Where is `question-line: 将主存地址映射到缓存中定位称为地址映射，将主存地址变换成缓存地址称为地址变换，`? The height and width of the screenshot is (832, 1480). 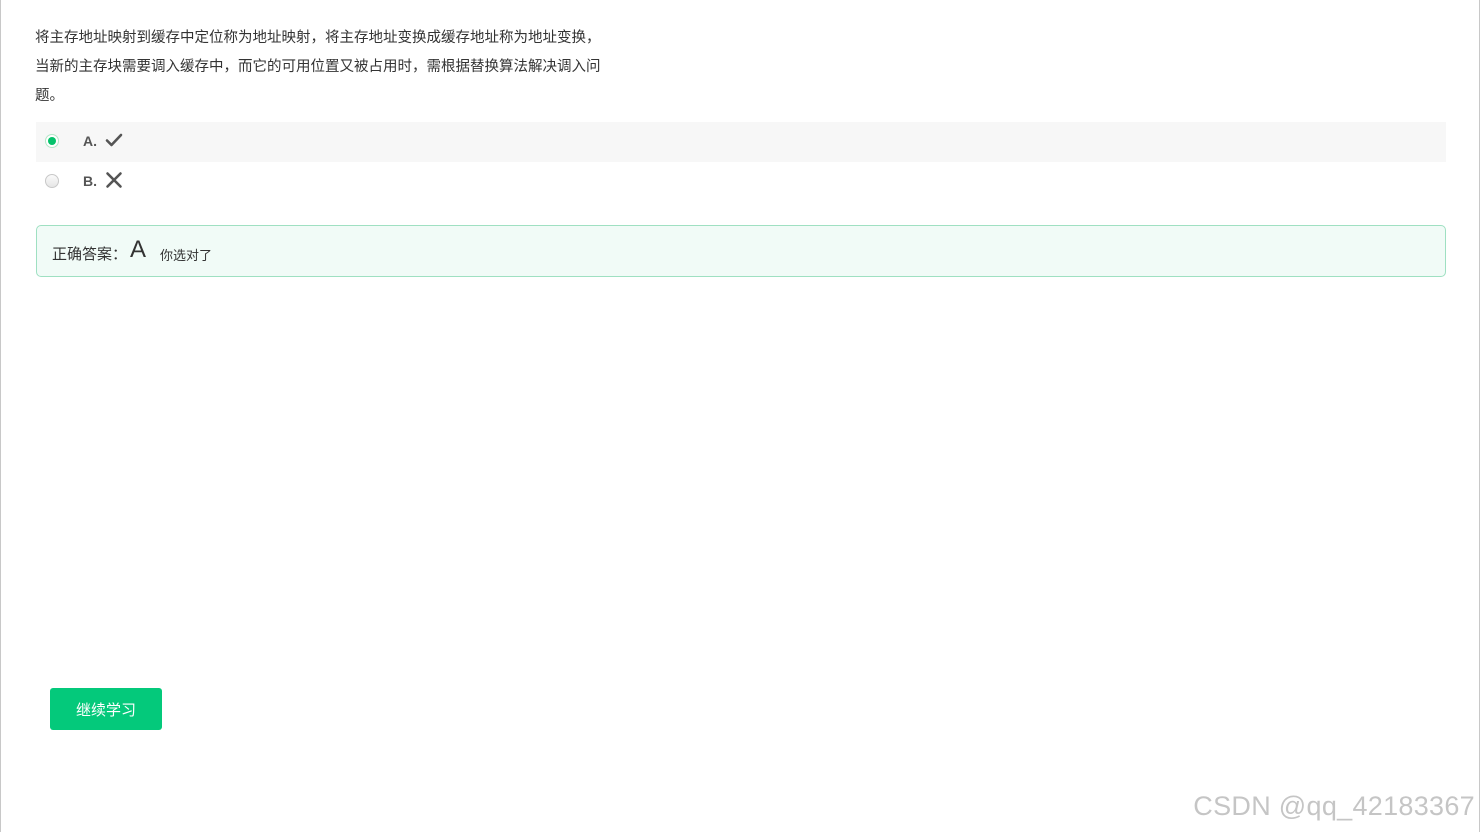 question-line: 将主存地址映射到缓存中定位称为地址映射，将主存地址变换成缓存地址称为地址变换， is located at coordinates (318, 38).